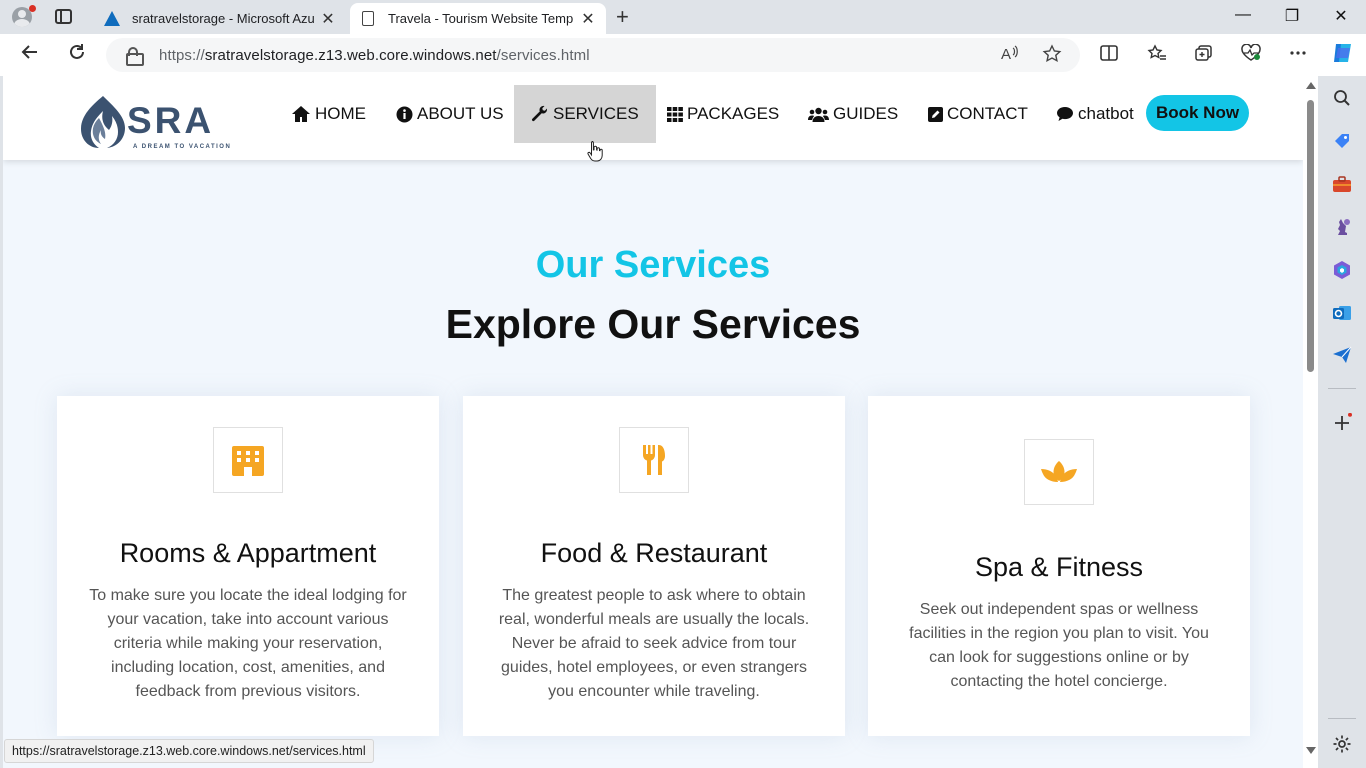 The width and height of the screenshot is (1366, 768). What do you see at coordinates (1341, 16) in the screenshot?
I see `close-window-button: ✕` at bounding box center [1341, 16].